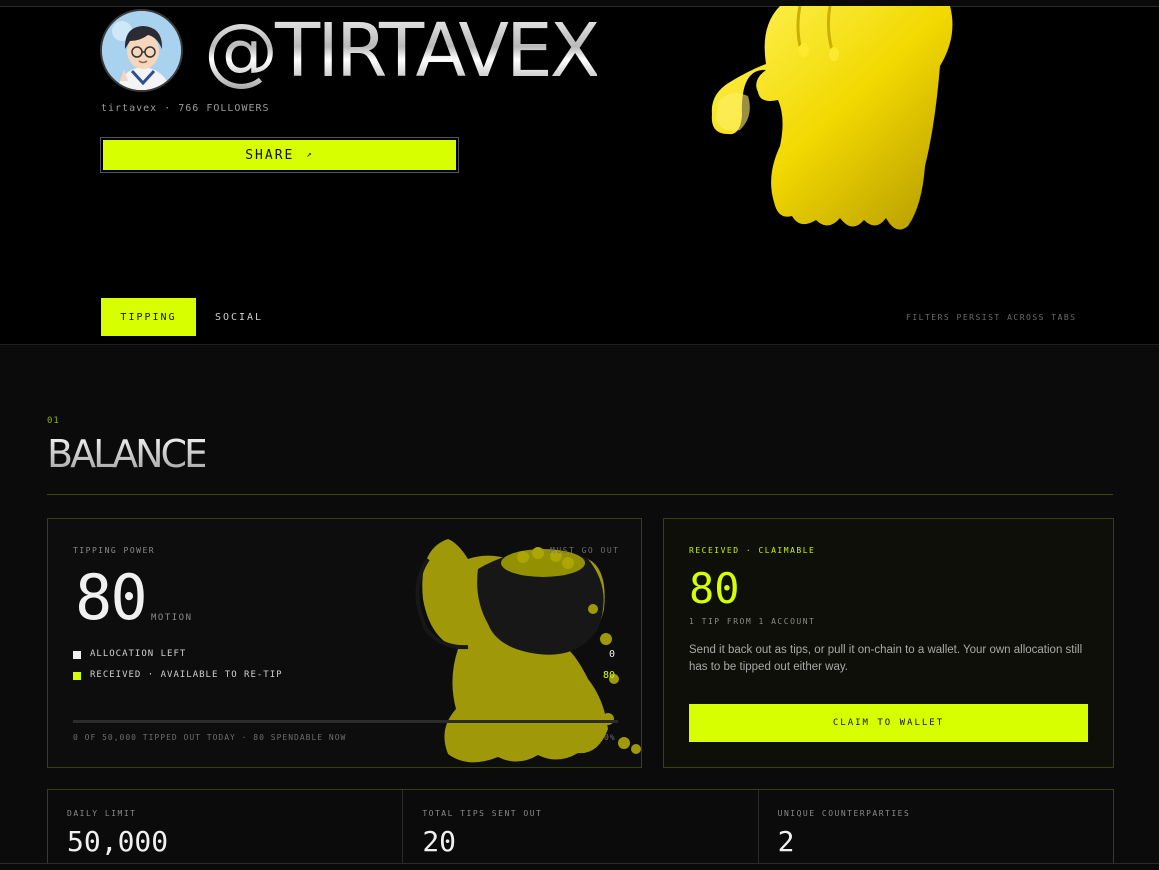 This screenshot has width=1159, height=870. Describe the element at coordinates (936, 830) in the screenshot. I see `stat-unique-counterparties: UNIQUE COUNTERPARTIES 2` at that location.